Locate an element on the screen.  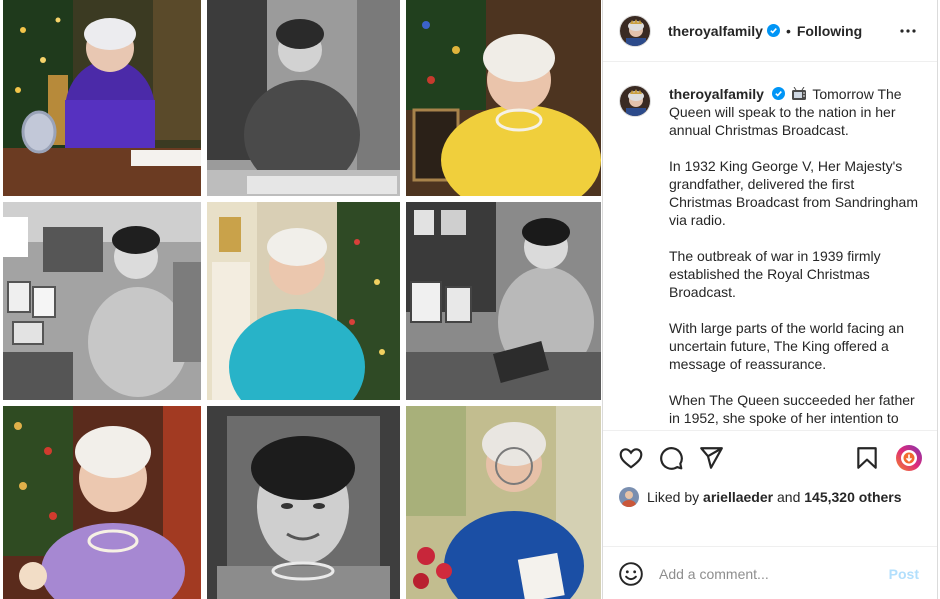
liker-avatar is located at coordinates (629, 497).